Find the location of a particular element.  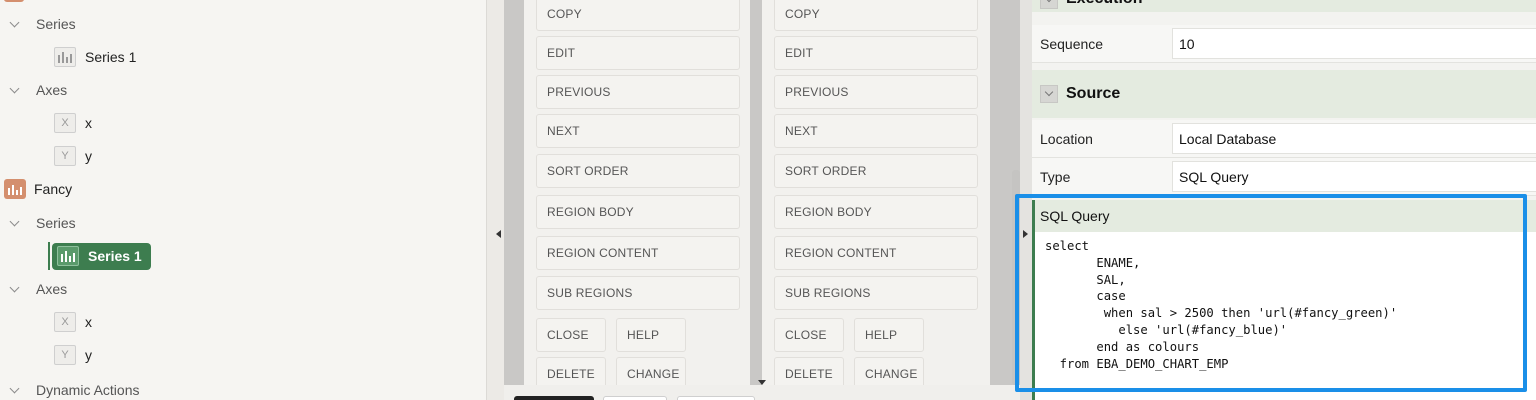

tree-node-label: Fancy is located at coordinates (53, 189).